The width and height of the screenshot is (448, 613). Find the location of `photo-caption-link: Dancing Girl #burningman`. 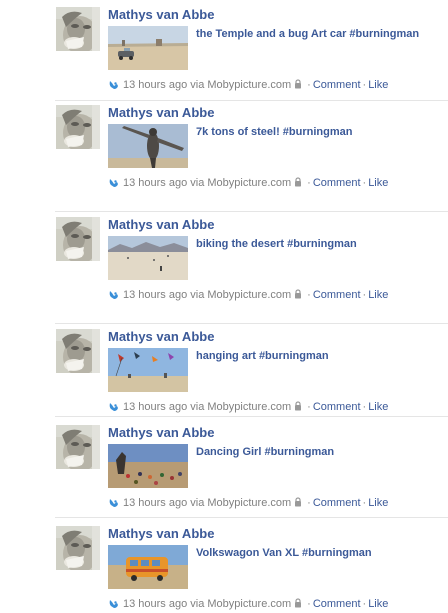

photo-caption-link: Dancing Girl #burningman is located at coordinates (265, 452).